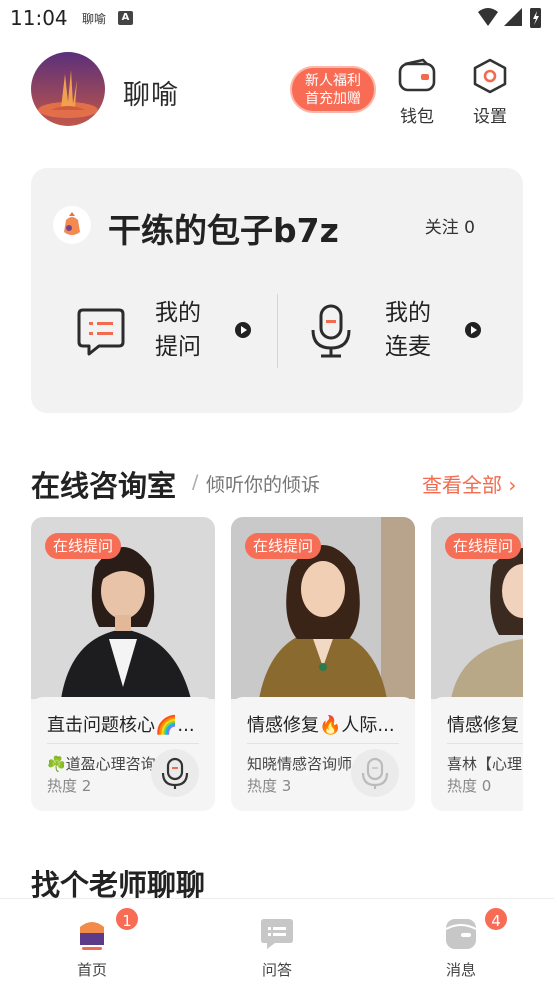  I want to click on counselor-card-title: 情感修复, so click(483, 725).